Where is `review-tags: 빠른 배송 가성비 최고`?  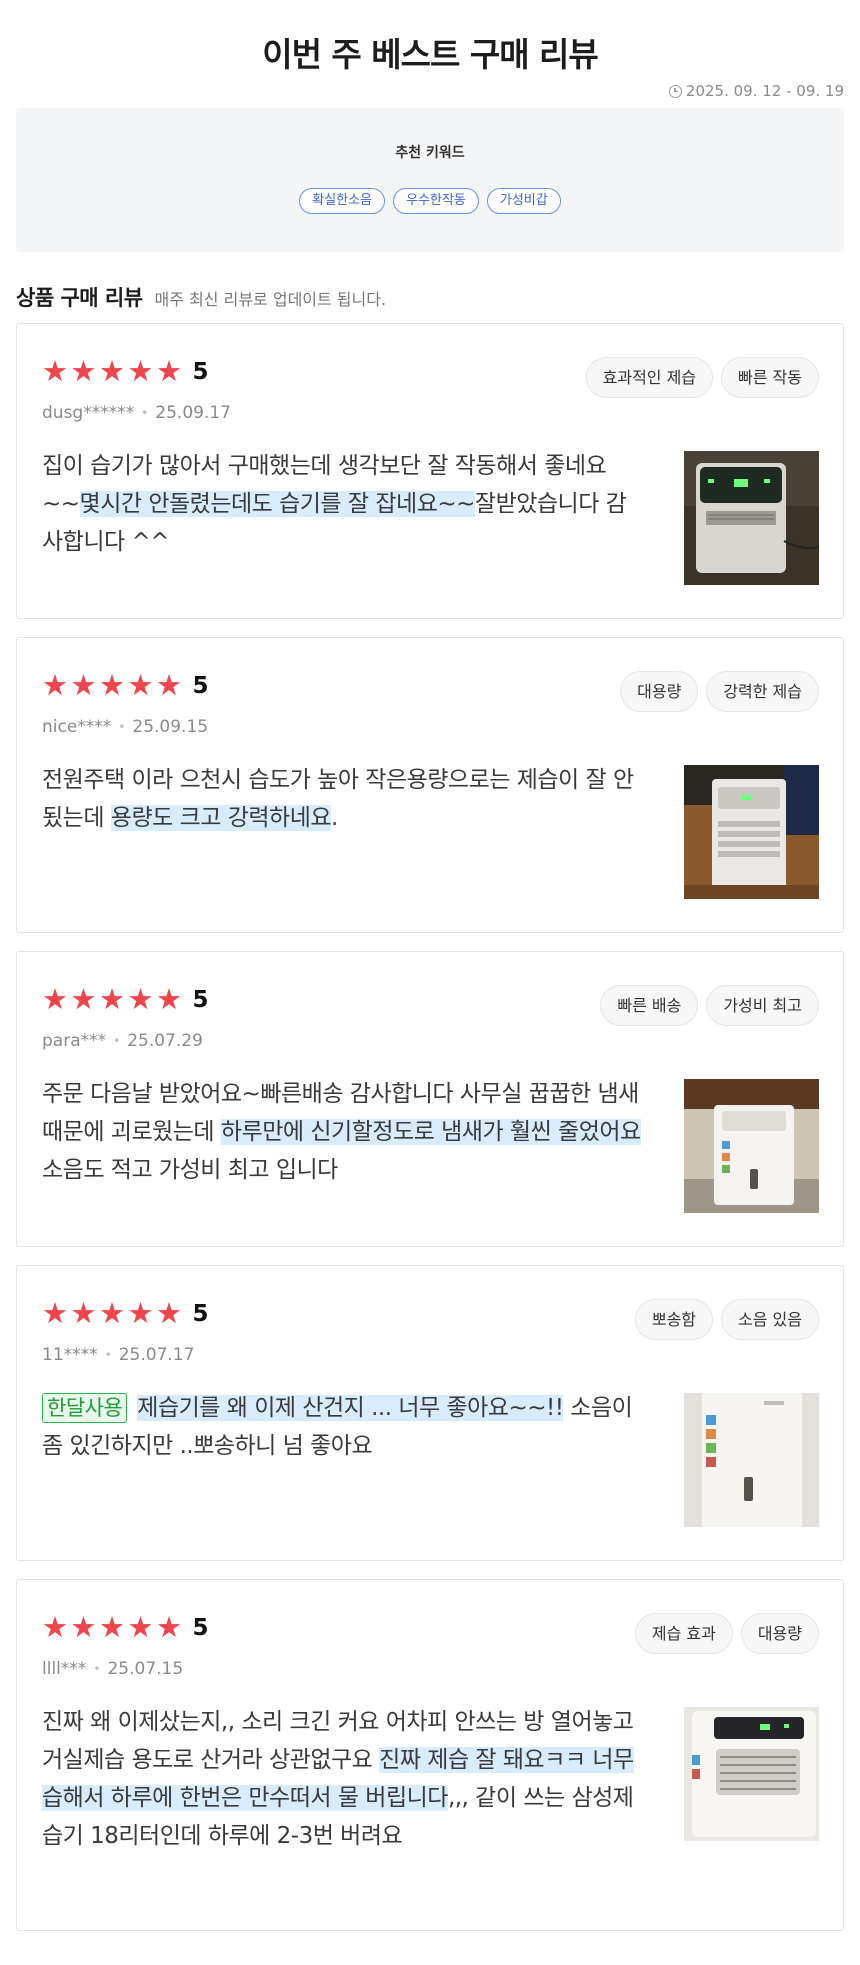
review-tags: 빠른 배송 가성비 최고 is located at coordinates (709, 1005).